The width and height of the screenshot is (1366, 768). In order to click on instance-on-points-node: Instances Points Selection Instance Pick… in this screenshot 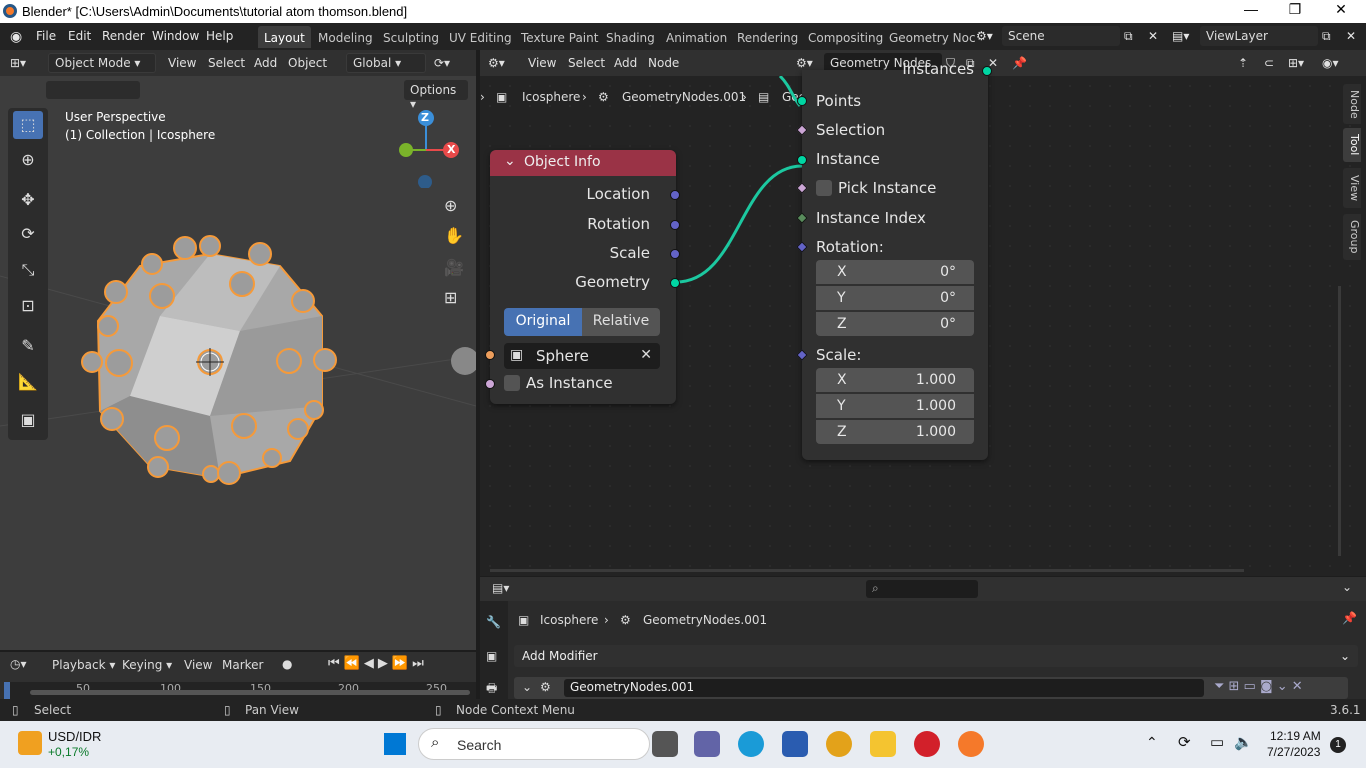, I will do `click(894, 260)`.